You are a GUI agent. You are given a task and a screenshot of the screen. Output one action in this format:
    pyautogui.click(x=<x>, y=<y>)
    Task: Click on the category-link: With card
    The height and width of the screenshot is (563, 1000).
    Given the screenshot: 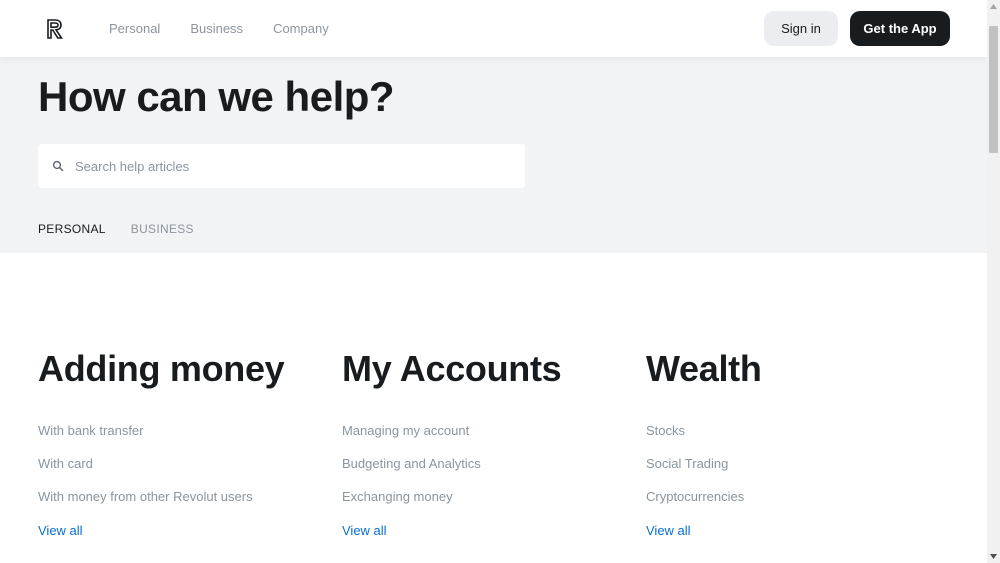 What is the action you would take?
    pyautogui.click(x=183, y=472)
    